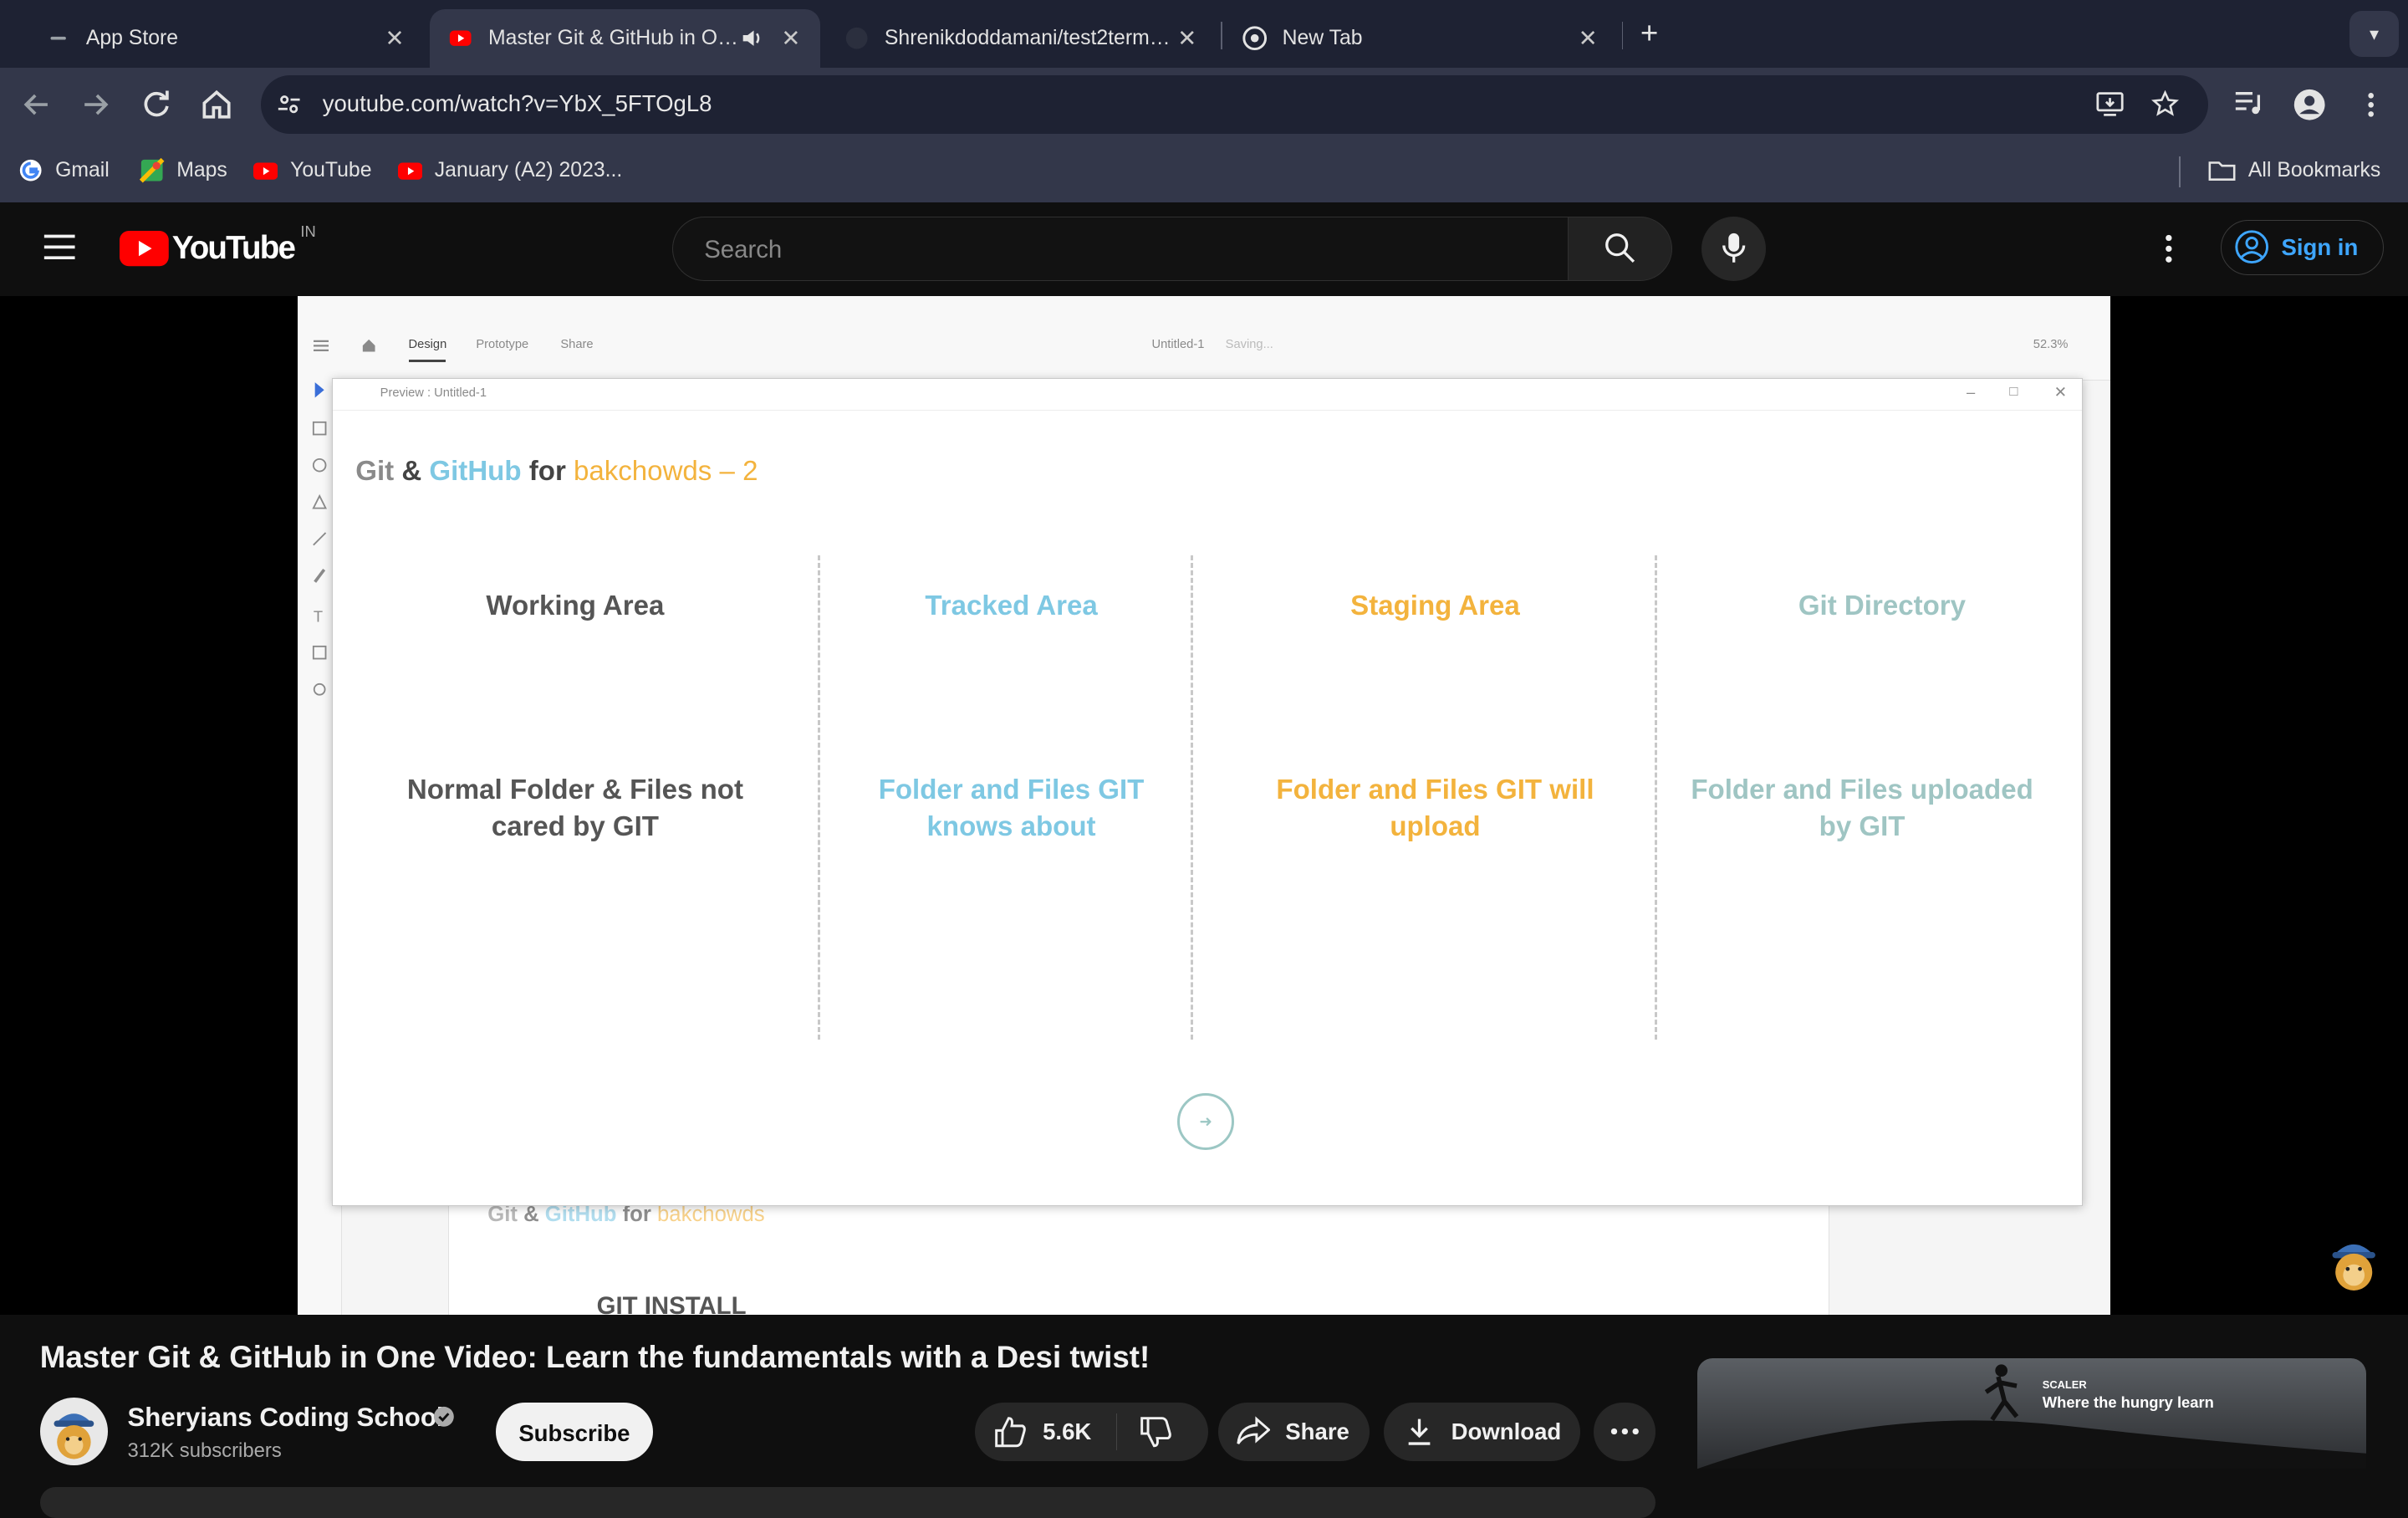  Describe the element at coordinates (289, 104) in the screenshot. I see `site-settings-icon` at that location.